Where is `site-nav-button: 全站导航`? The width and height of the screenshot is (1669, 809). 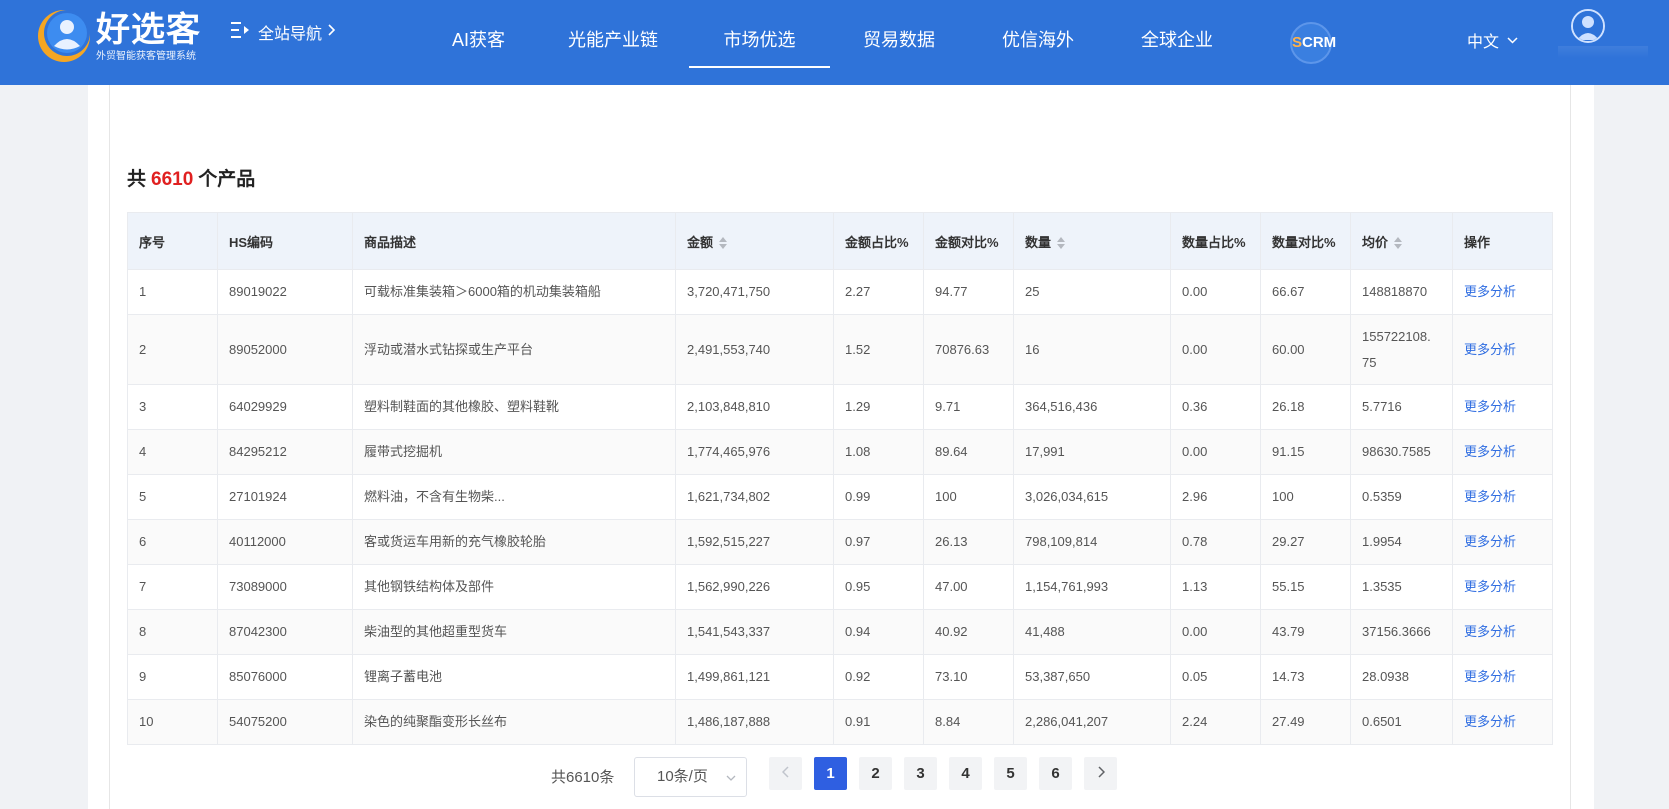 site-nav-button: 全站导航 is located at coordinates (283, 32).